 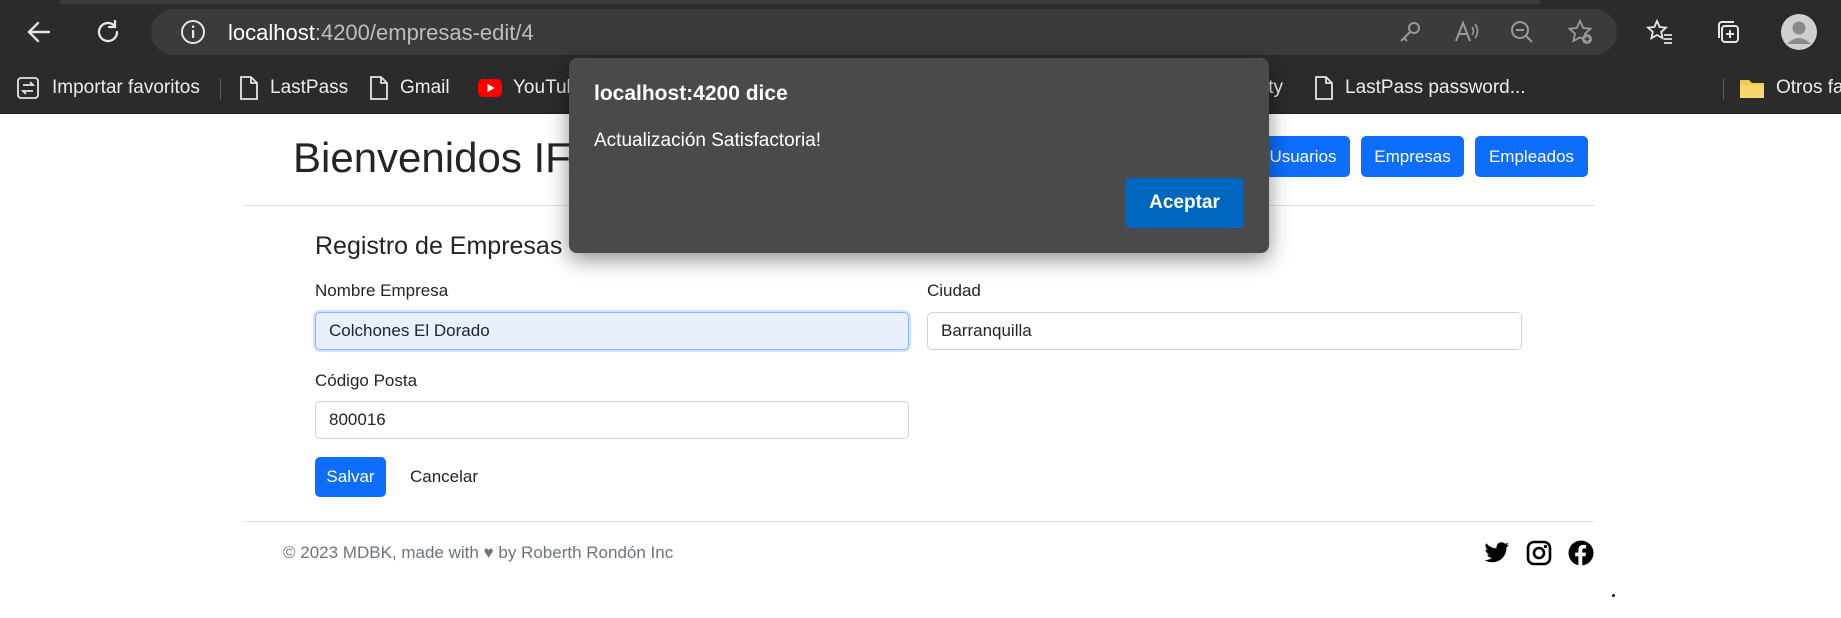 I want to click on reload-icon, so click(x=108, y=31).